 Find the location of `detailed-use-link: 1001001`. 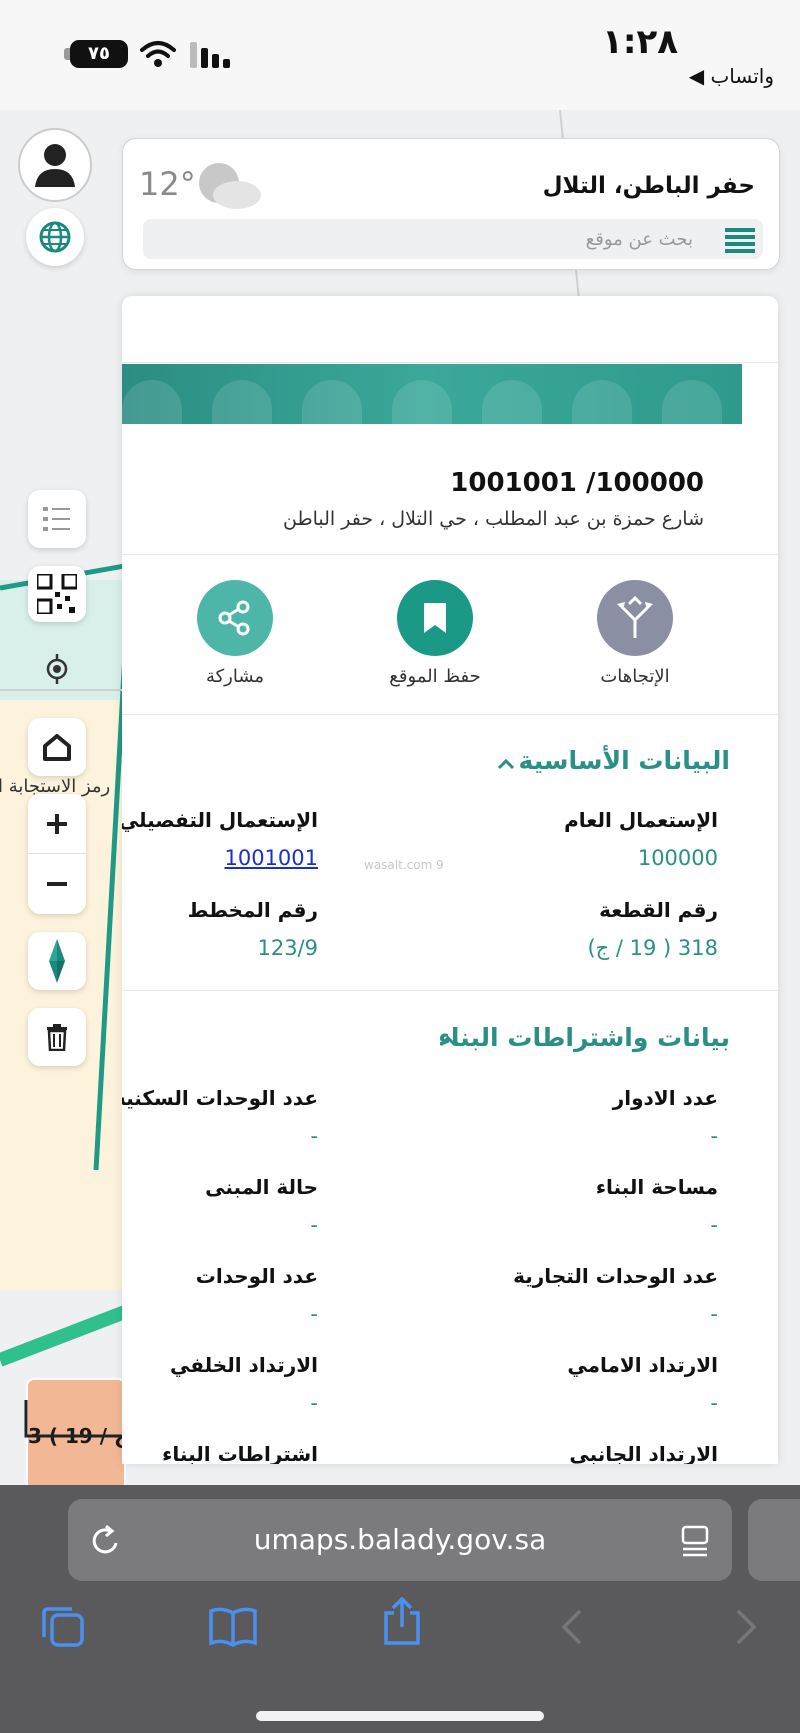

detailed-use-link: 1001001 is located at coordinates (271, 858).